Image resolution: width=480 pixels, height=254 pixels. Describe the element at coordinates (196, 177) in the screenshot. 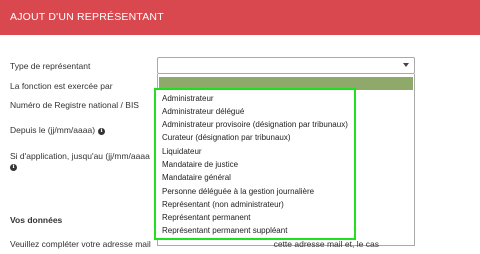

I see `option-item: Mandataire général` at that location.